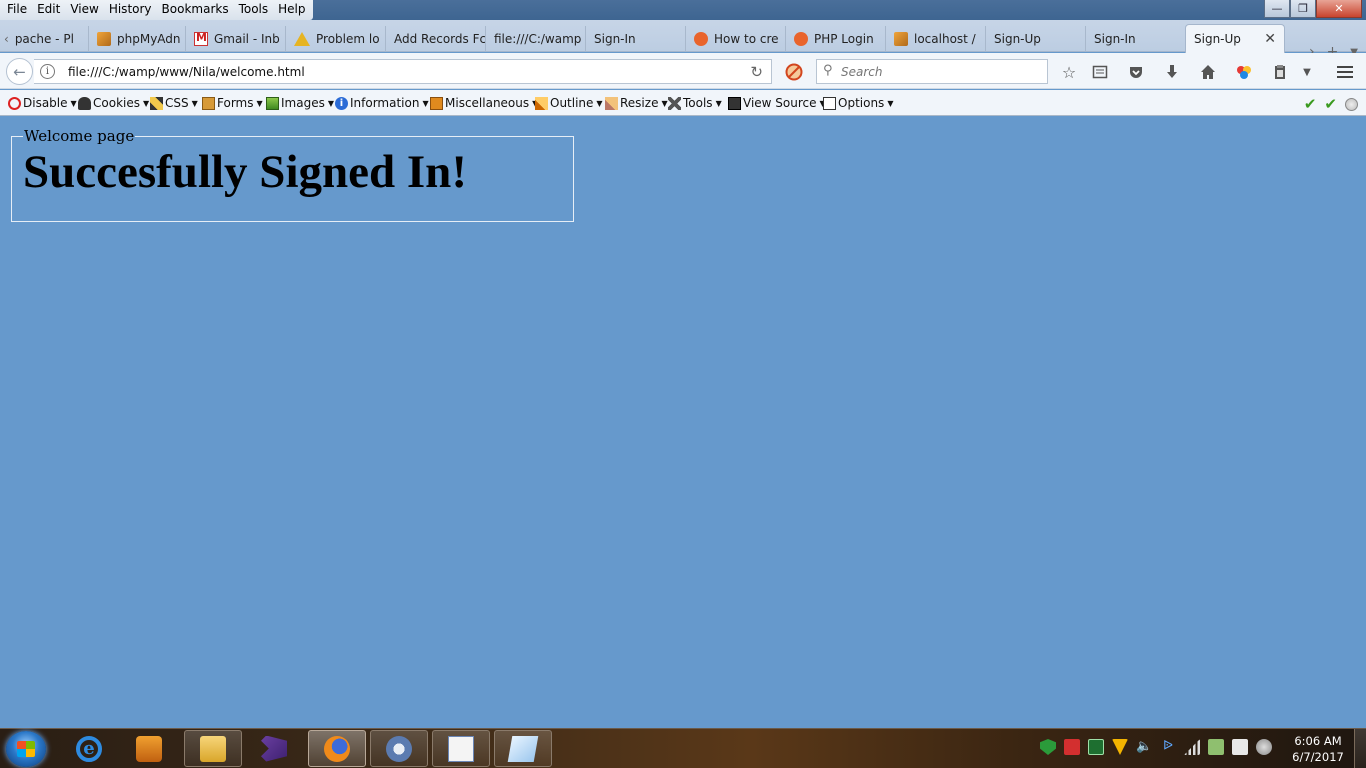 The width and height of the screenshot is (1366, 768). Describe the element at coordinates (1264, 747) in the screenshot. I see `network-icon` at that location.